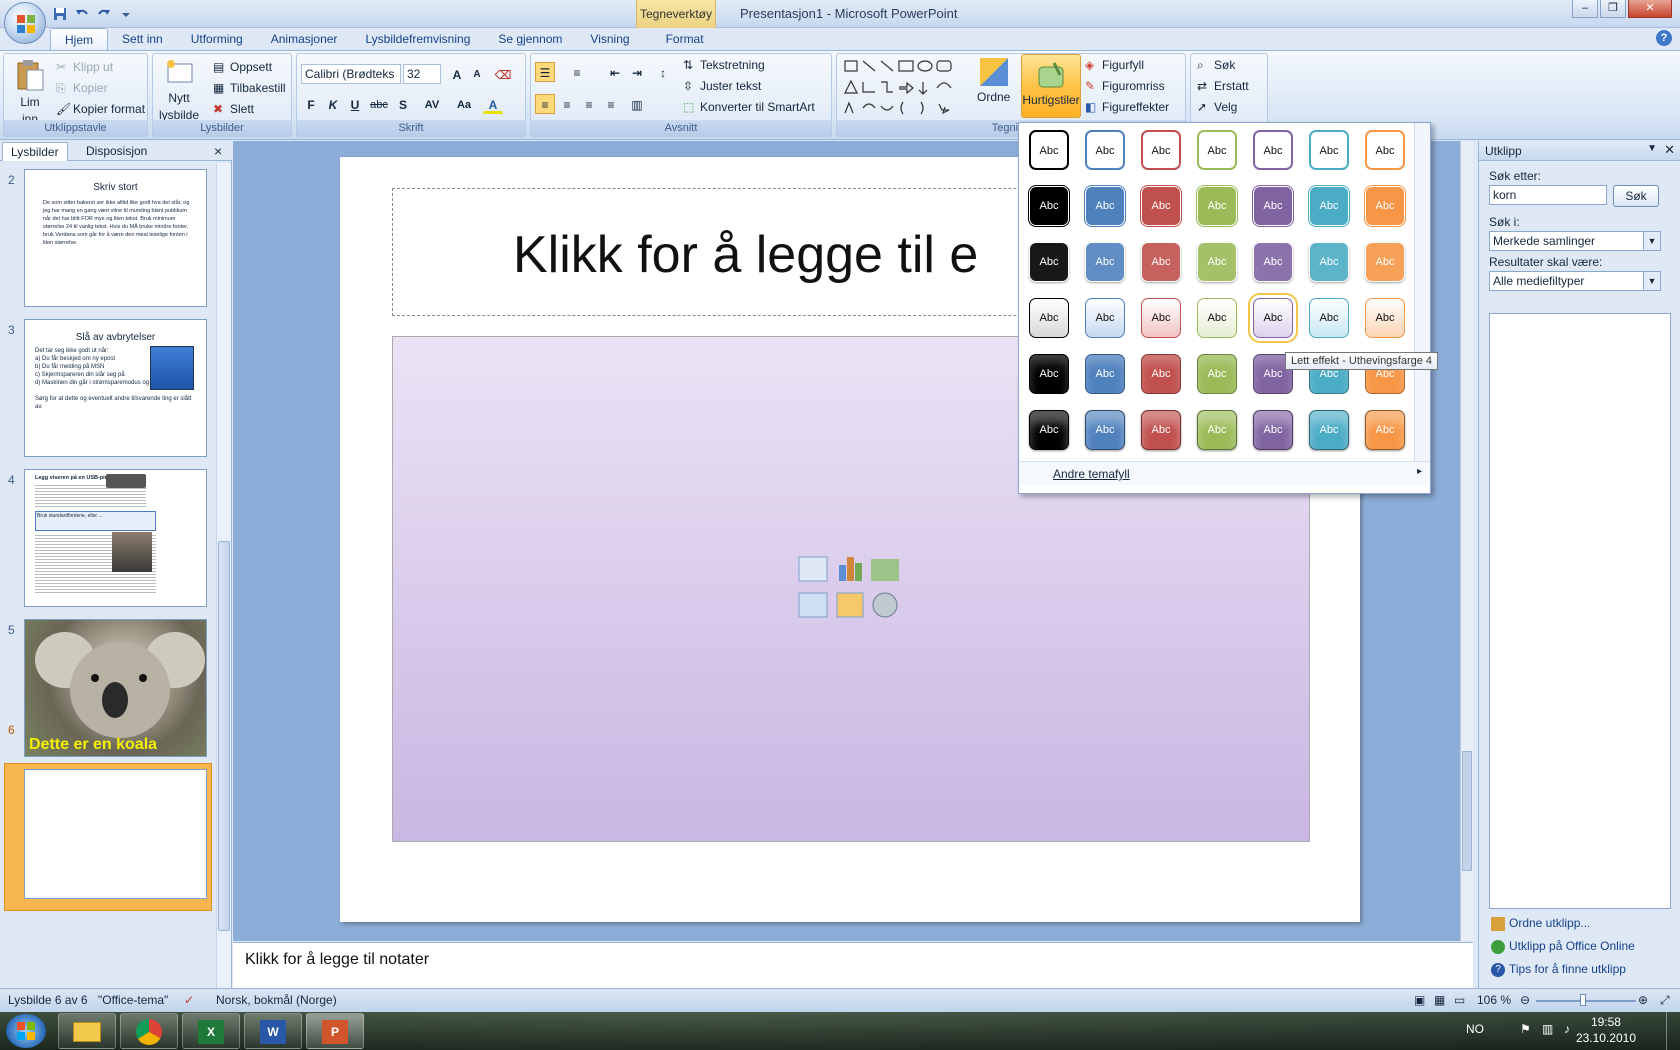 The image size is (1680, 1050). What do you see at coordinates (1583, 1000) in the screenshot?
I see `zoom-slider-thumb` at bounding box center [1583, 1000].